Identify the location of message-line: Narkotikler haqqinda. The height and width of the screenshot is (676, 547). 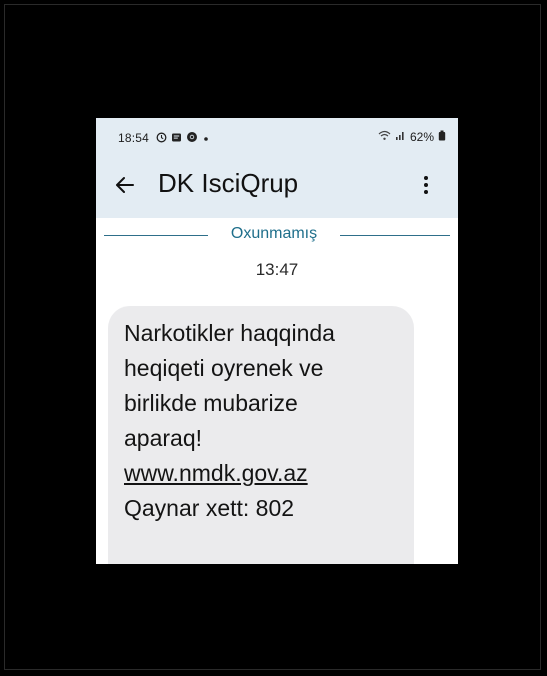
(229, 333).